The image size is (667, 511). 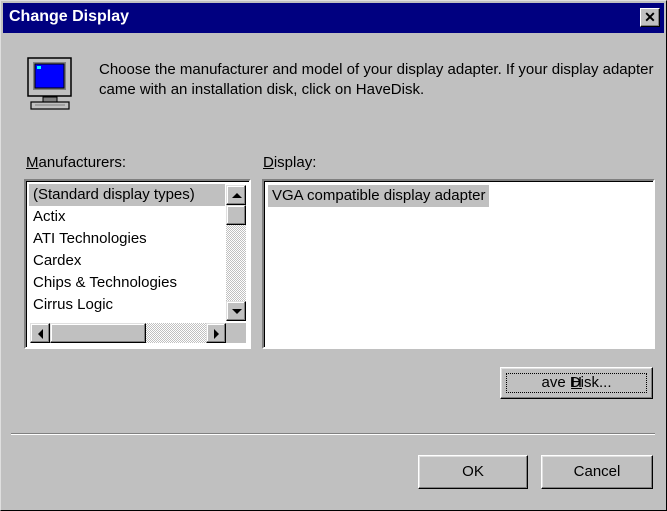 What do you see at coordinates (127, 239) in the screenshot?
I see `manufacturer-item: ATI Technologies` at bounding box center [127, 239].